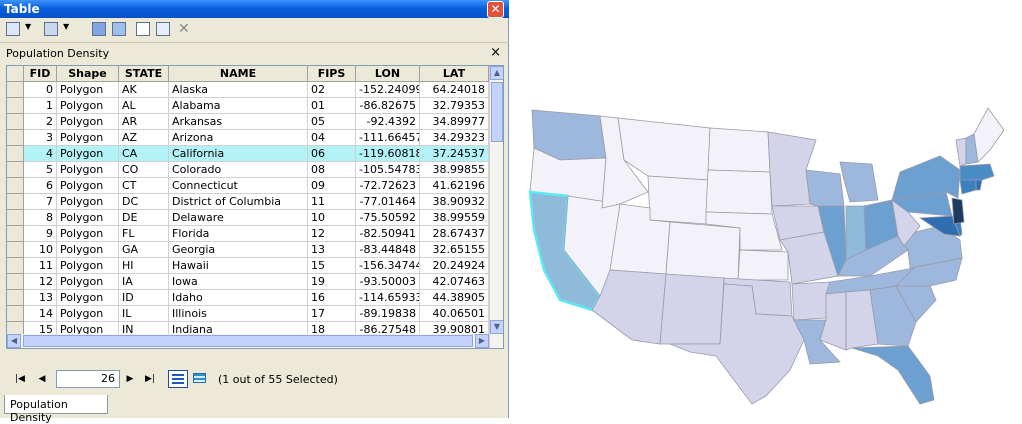 The height and width of the screenshot is (424, 1022). Describe the element at coordinates (59, 30) in the screenshot. I see `related-tables-button: ▼` at that location.